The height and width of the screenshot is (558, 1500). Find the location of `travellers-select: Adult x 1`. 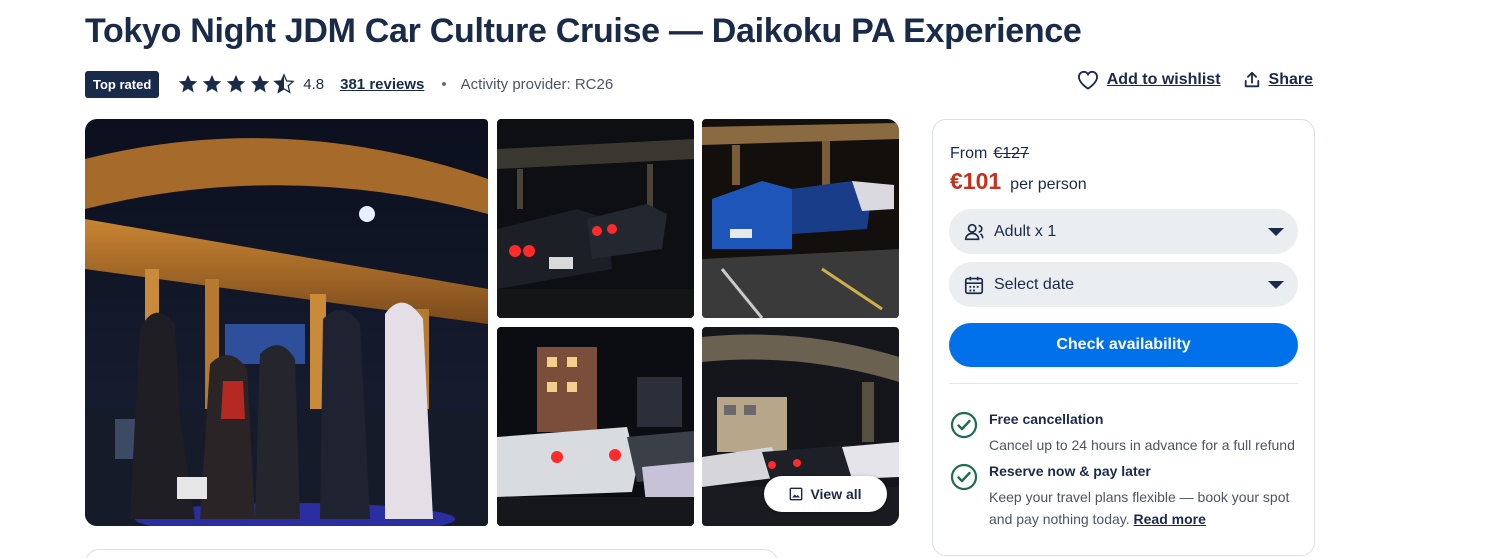

travellers-select: Adult x 1 is located at coordinates (1123, 231).